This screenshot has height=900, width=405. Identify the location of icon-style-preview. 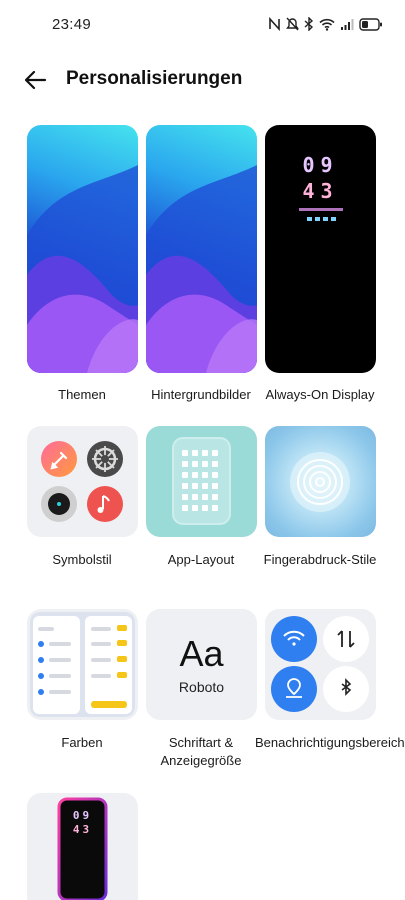
(82, 481).